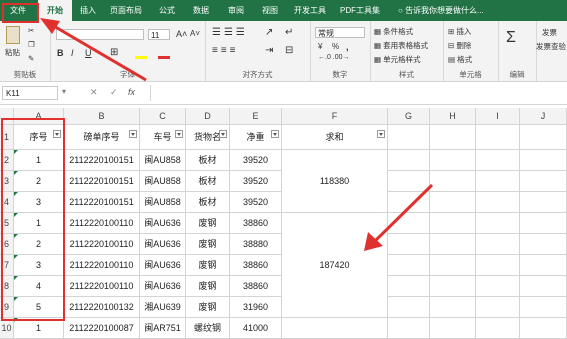 Image resolution: width=567 pixels, height=339 pixels. Describe the element at coordinates (102, 328) in the screenshot. I see `table-cell: 2112220100087` at that location.